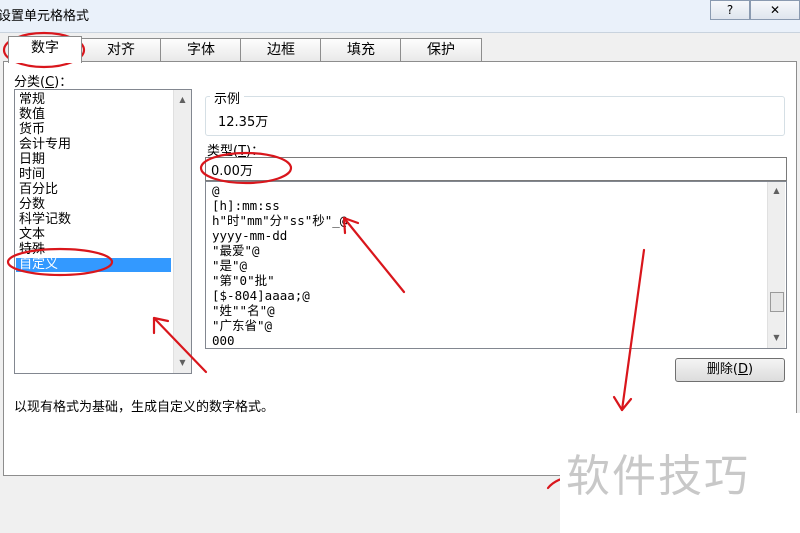  What do you see at coordinates (281, 49) in the screenshot?
I see `tab-border: 边框` at bounding box center [281, 49].